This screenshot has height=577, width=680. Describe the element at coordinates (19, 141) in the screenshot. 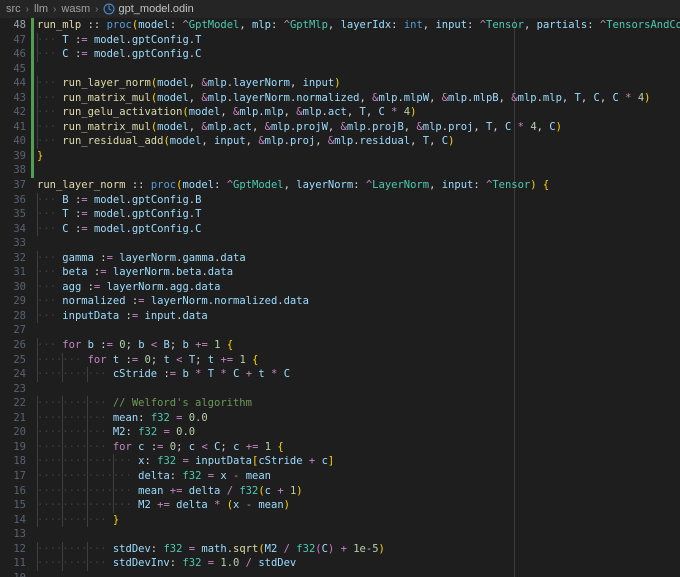

I see `line-number: 40` at that location.